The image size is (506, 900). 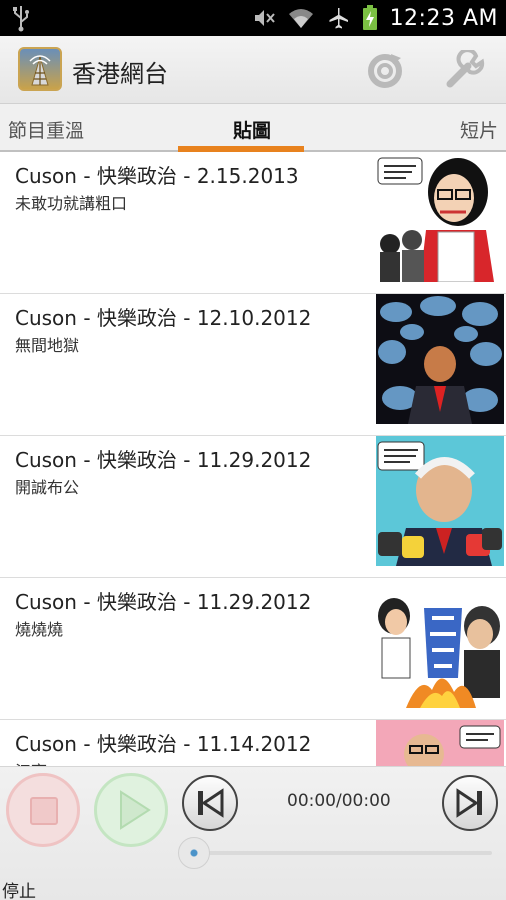 What do you see at coordinates (253, 833) in the screenshot?
I see `audio-player: 00:00/00:00 停止` at bounding box center [253, 833].